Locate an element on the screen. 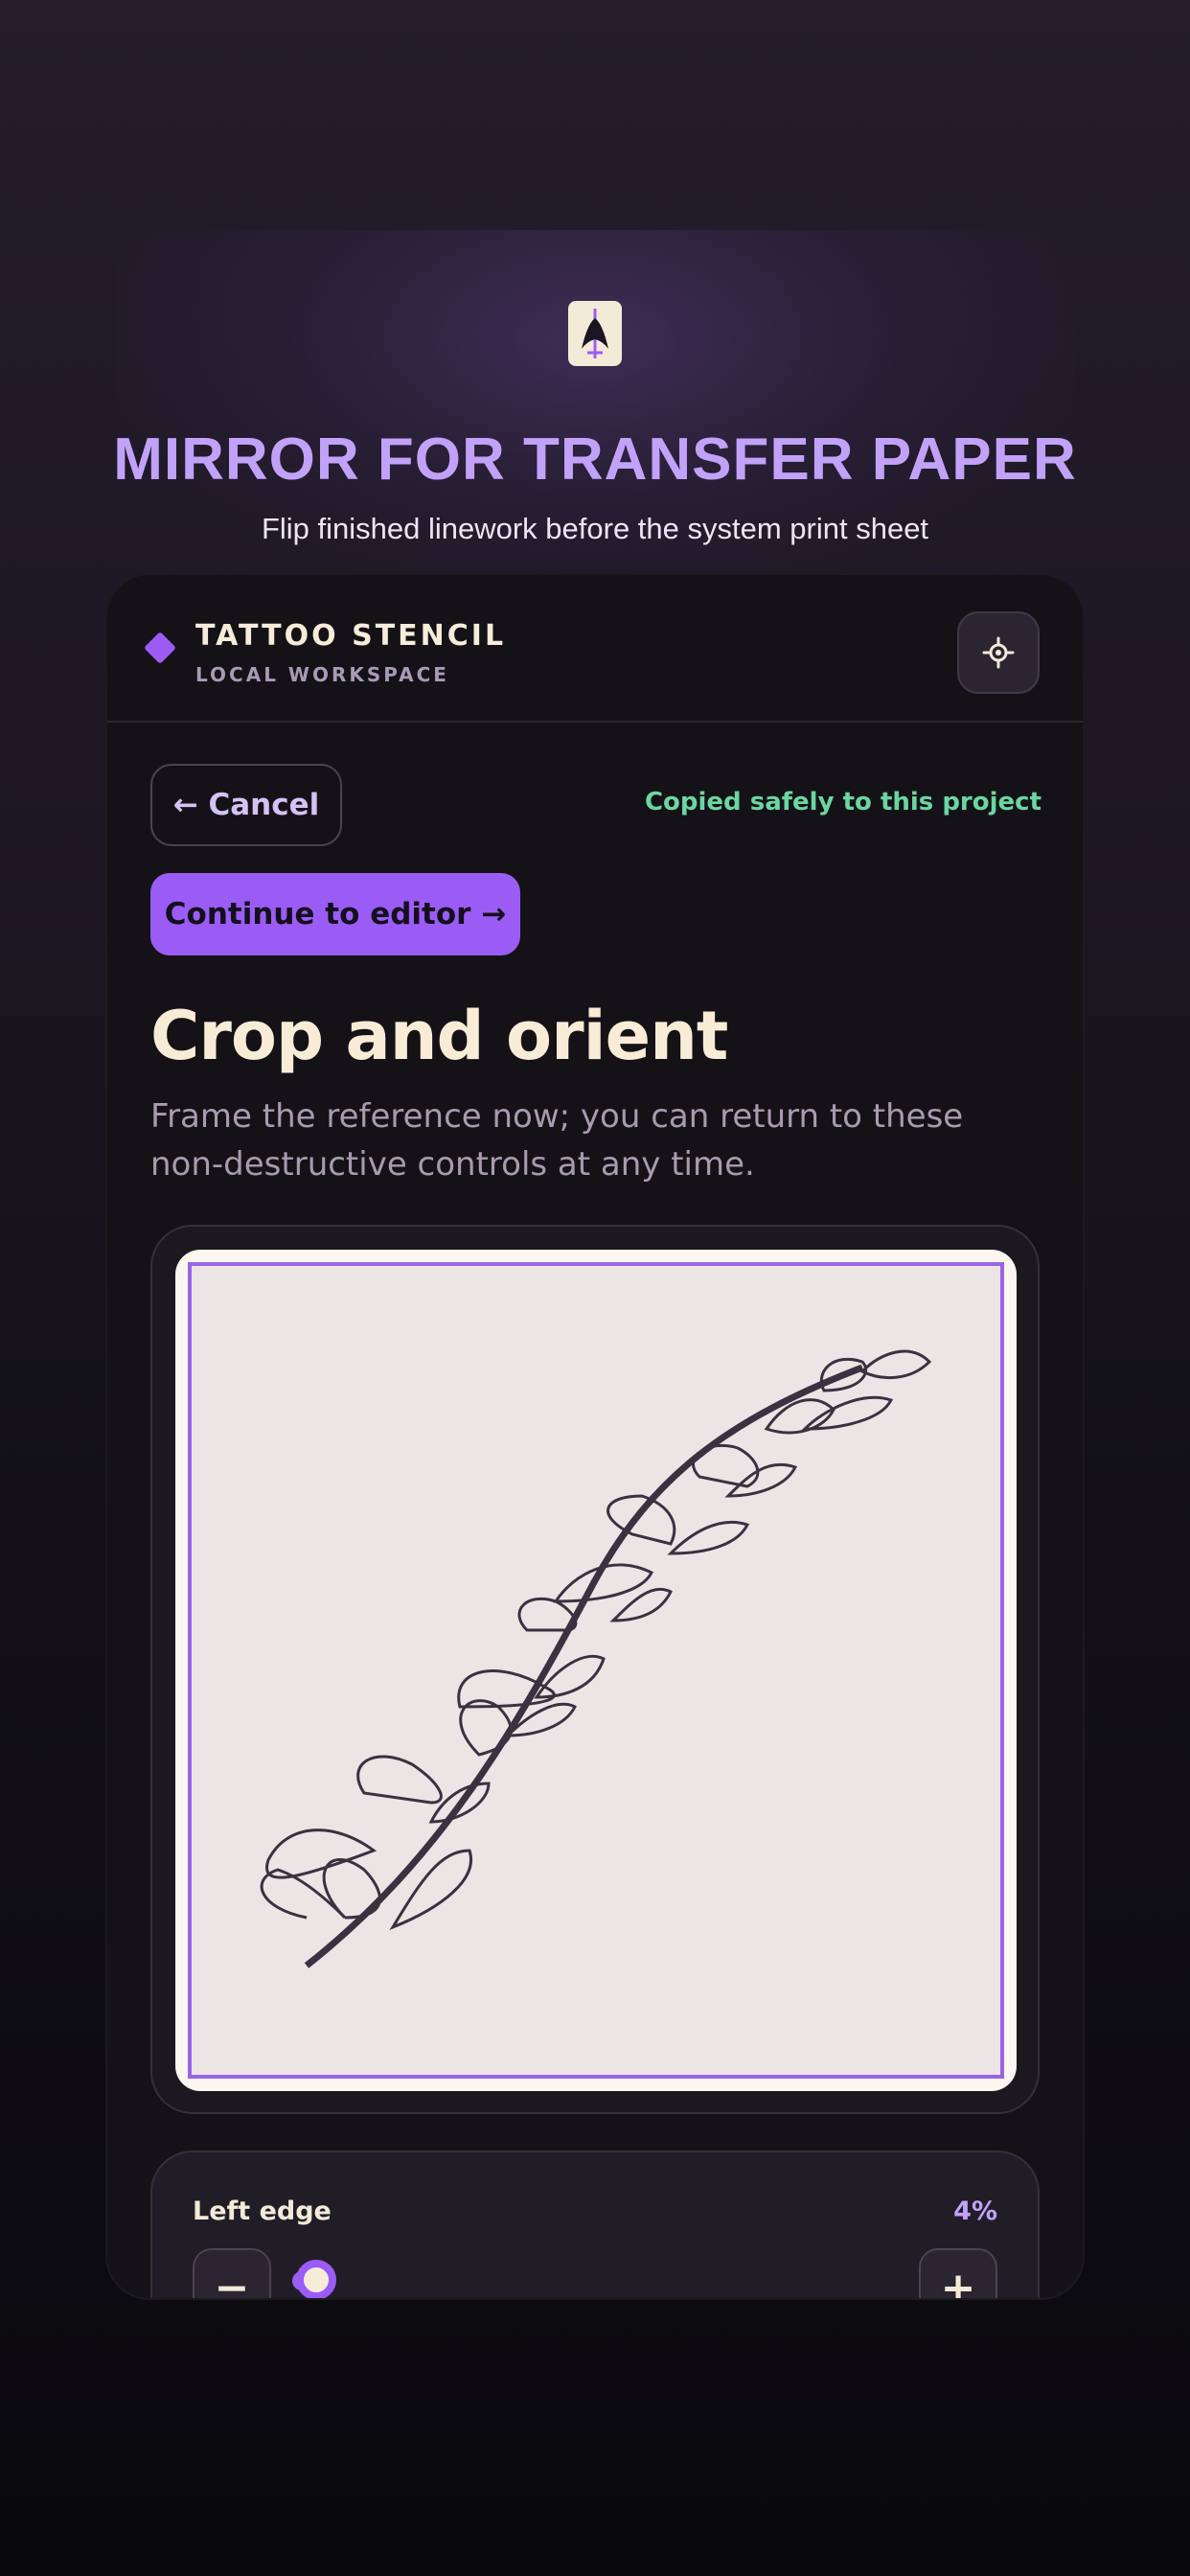 Image resolution: width=1190 pixels, height=2576 pixels. increase-button: + is located at coordinates (958, 2273).